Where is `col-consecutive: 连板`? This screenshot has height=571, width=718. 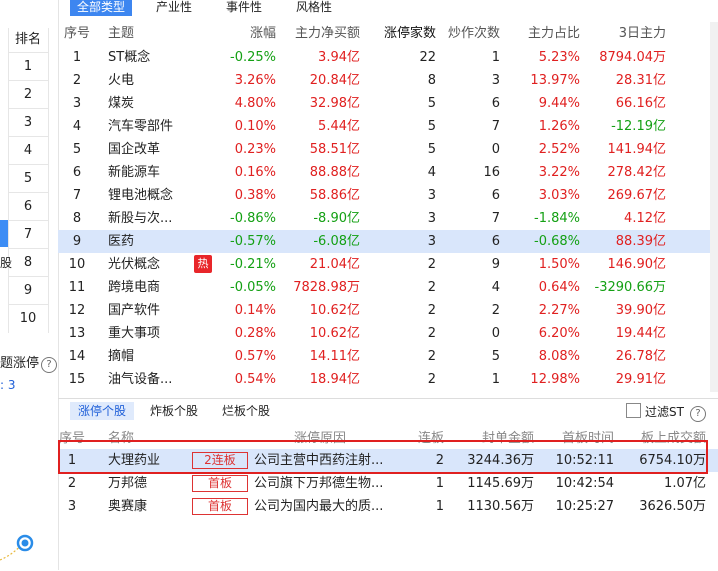
col-consecutive: 连板 is located at coordinates (426, 439).